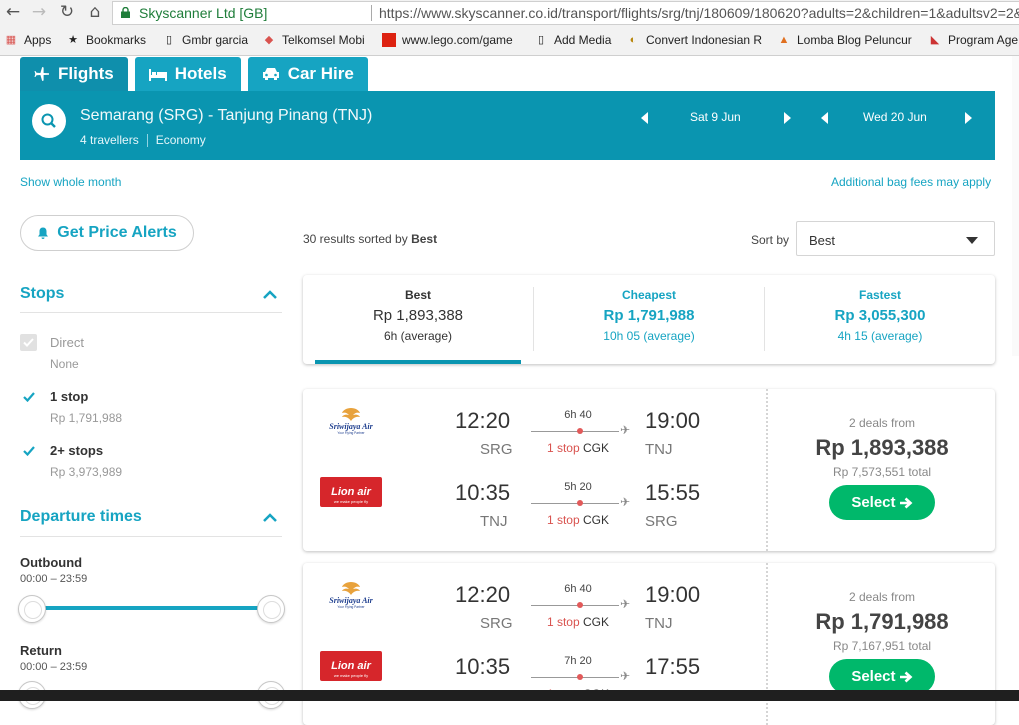  What do you see at coordinates (483, 594) in the screenshot?
I see `departure-time: 12:20` at bounding box center [483, 594].